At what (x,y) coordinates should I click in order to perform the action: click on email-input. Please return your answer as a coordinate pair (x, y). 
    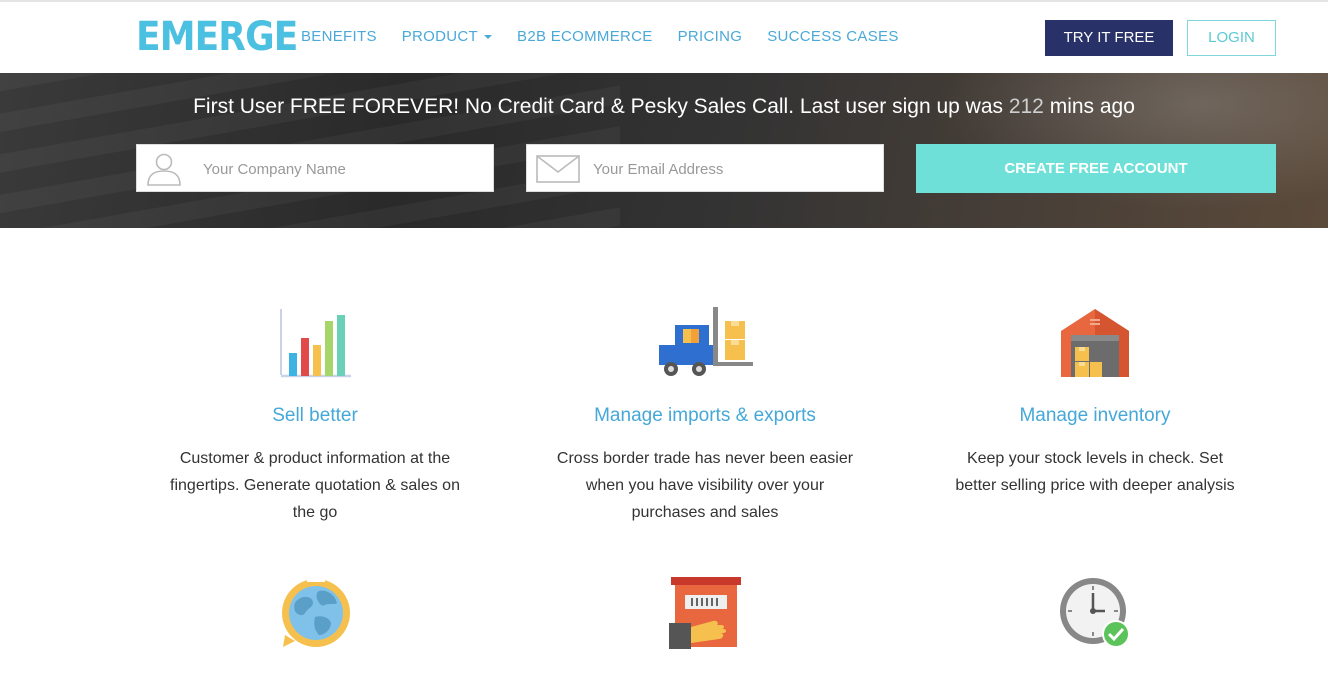
    Looking at the image, I should click on (733, 169).